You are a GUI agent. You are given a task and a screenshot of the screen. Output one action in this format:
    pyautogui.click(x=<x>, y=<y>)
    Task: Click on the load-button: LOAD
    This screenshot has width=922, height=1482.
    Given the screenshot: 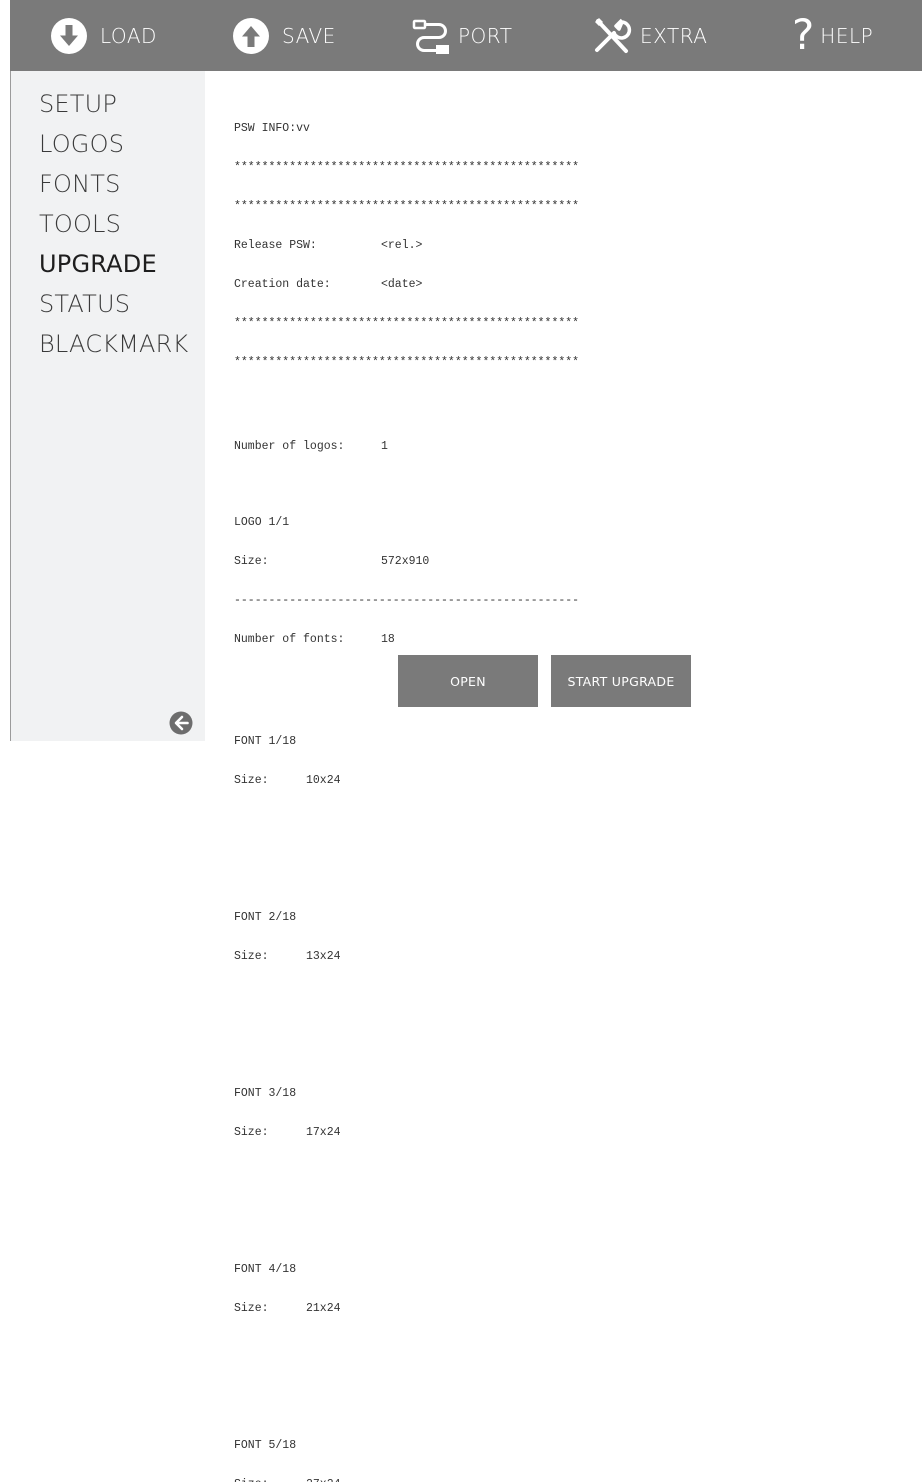 What is the action you would take?
    pyautogui.click(x=103, y=35)
    